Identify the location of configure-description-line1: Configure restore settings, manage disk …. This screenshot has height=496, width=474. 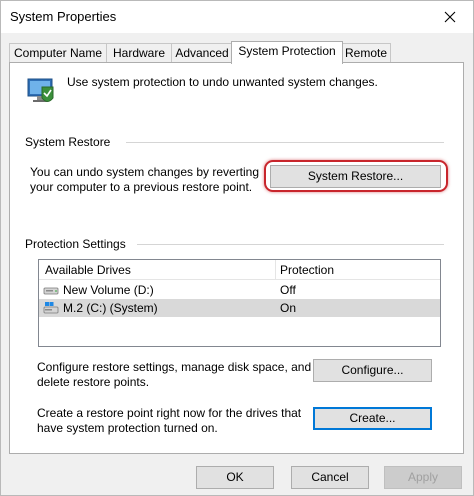
(174, 367).